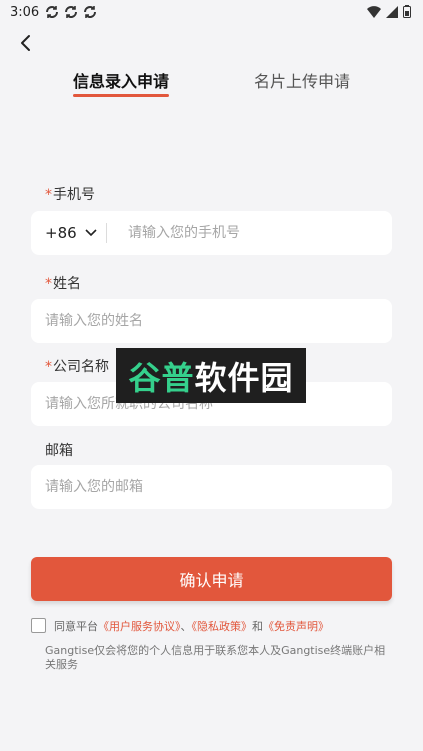 Image resolution: width=423 pixels, height=751 pixels. What do you see at coordinates (257, 626) in the screenshot?
I see `agreement-and: 和` at bounding box center [257, 626].